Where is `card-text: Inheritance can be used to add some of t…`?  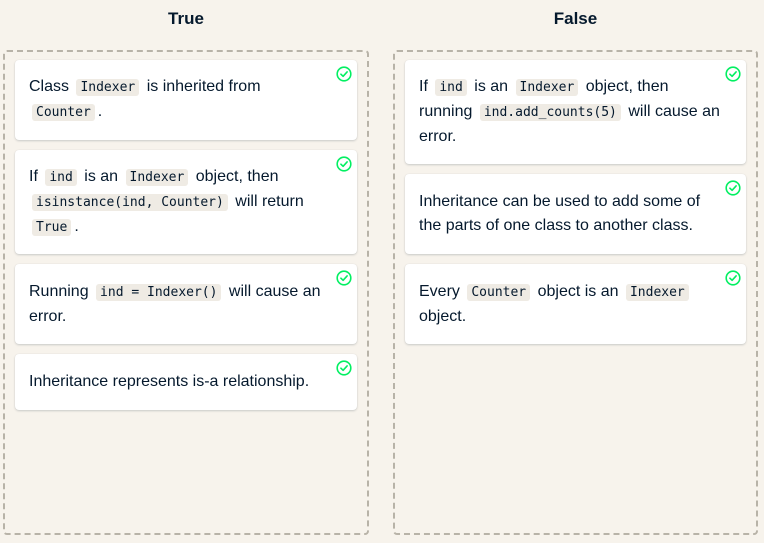 card-text: Inheritance can be used to add some of t… is located at coordinates (570, 214).